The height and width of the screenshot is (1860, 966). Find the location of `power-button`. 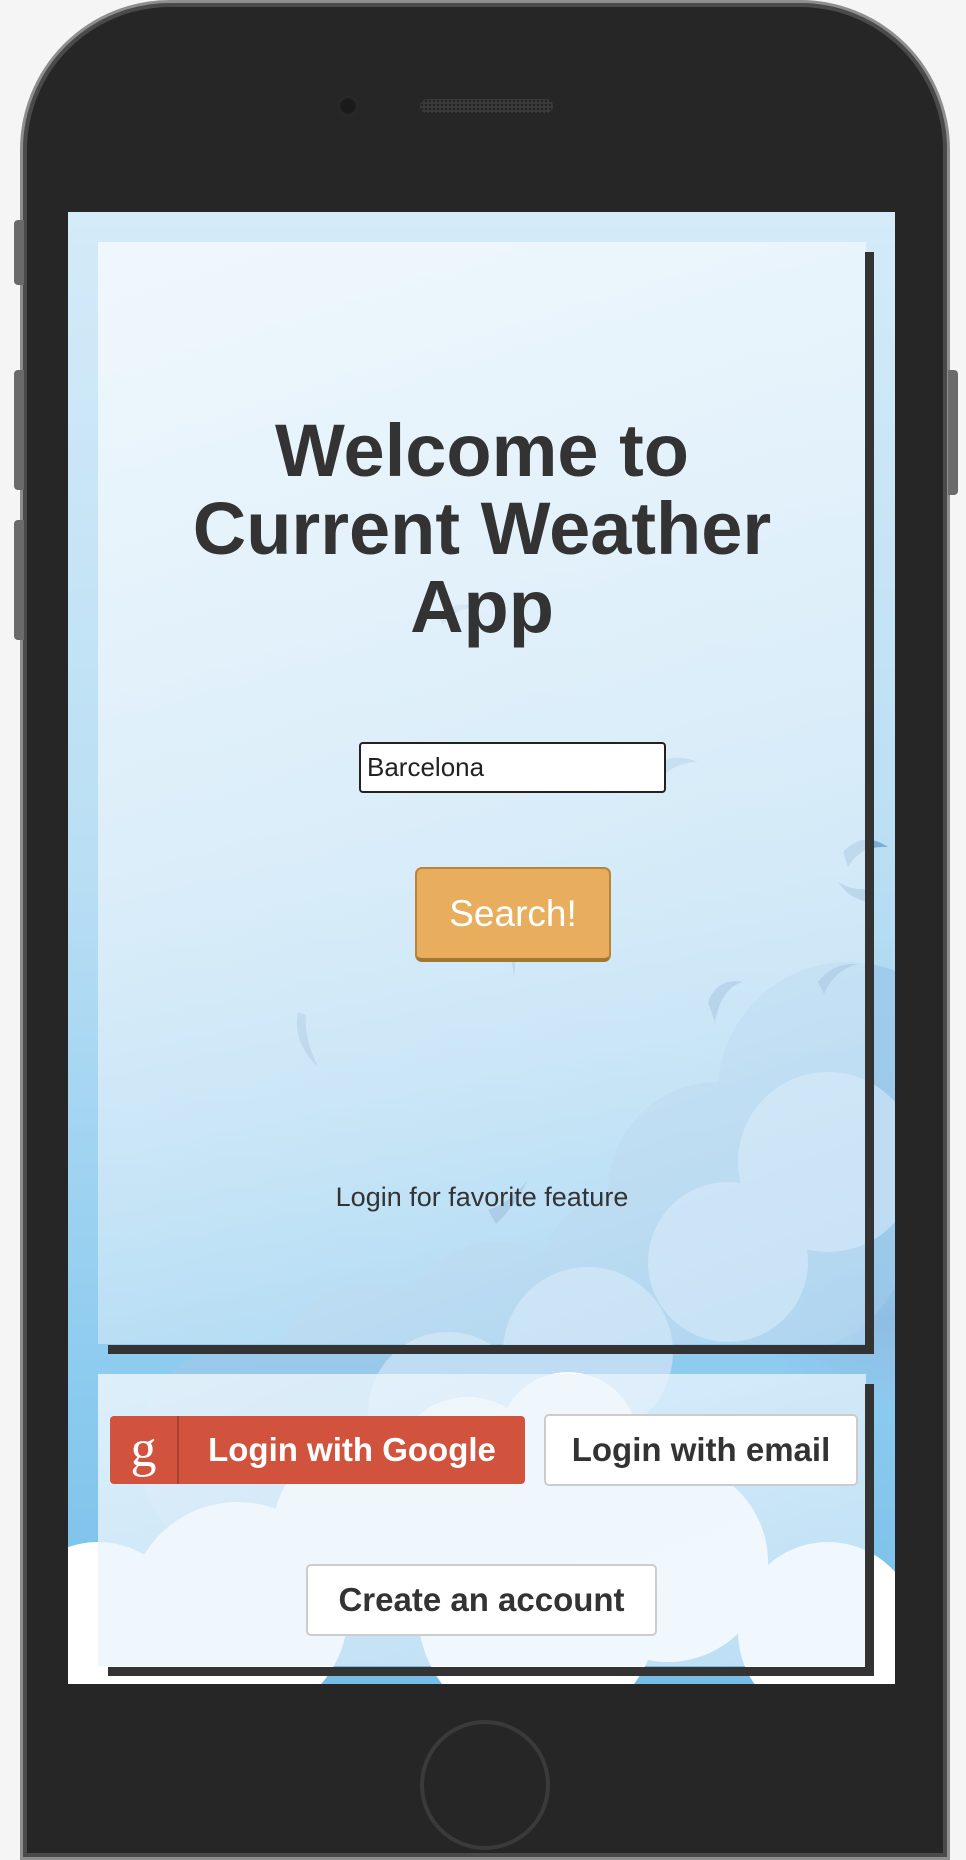

power-button is located at coordinates (953, 432).